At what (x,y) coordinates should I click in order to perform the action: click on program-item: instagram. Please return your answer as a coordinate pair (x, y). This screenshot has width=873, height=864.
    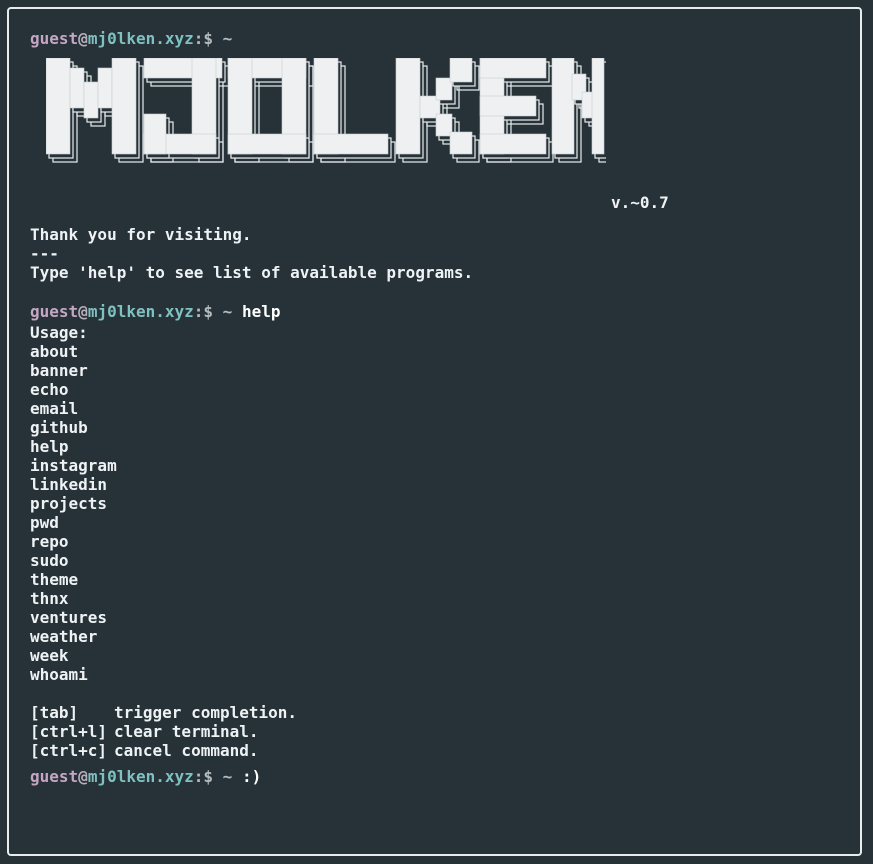
    Looking at the image, I should click on (73, 465).